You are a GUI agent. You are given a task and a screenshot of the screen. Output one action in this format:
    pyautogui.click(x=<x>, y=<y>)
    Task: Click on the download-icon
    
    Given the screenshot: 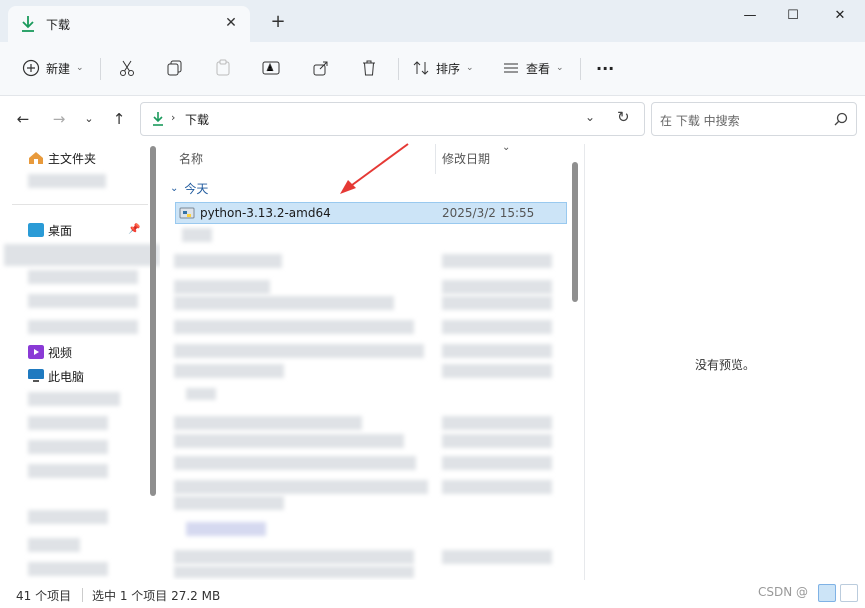 What is the action you would take?
    pyautogui.click(x=28, y=24)
    